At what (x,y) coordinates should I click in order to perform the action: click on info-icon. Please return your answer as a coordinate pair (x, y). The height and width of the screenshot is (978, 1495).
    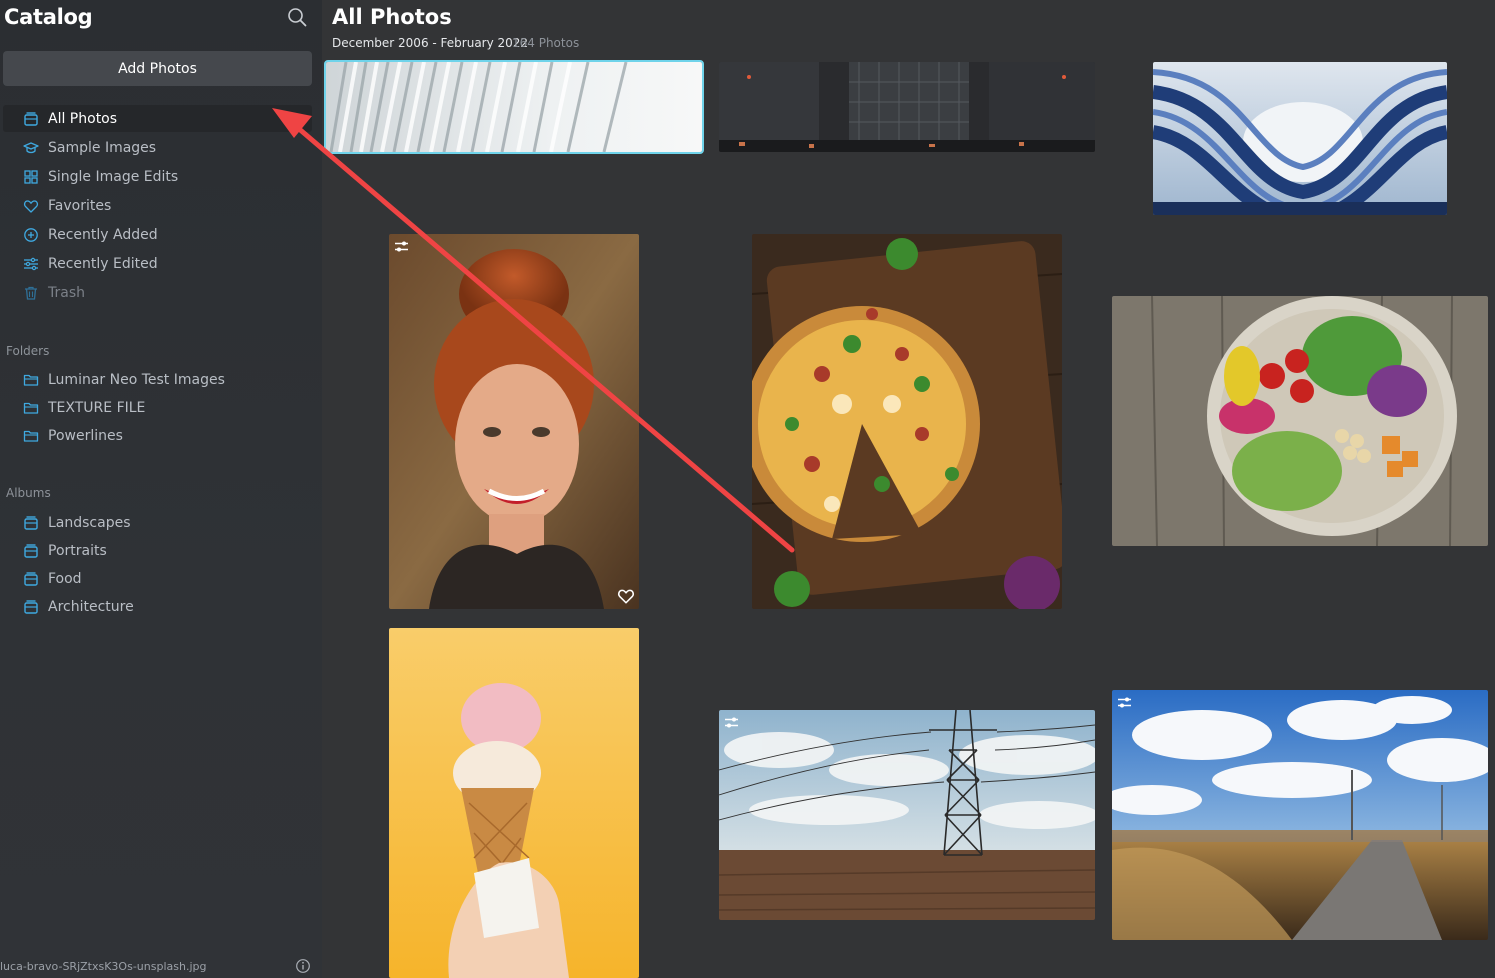
    Looking at the image, I should click on (303, 966).